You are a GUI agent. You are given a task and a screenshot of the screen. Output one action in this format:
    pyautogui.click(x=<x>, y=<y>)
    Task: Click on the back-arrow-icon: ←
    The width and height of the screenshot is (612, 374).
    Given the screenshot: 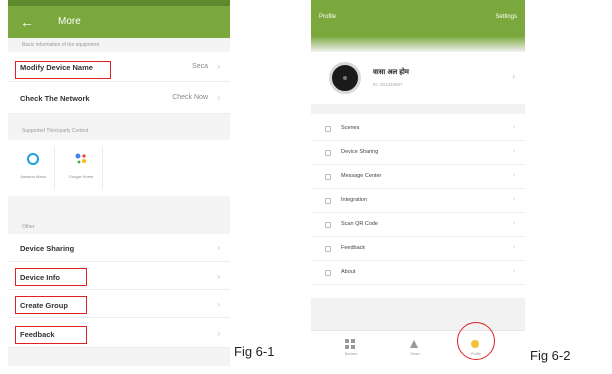 What is the action you would take?
    pyautogui.click(x=27, y=22)
    